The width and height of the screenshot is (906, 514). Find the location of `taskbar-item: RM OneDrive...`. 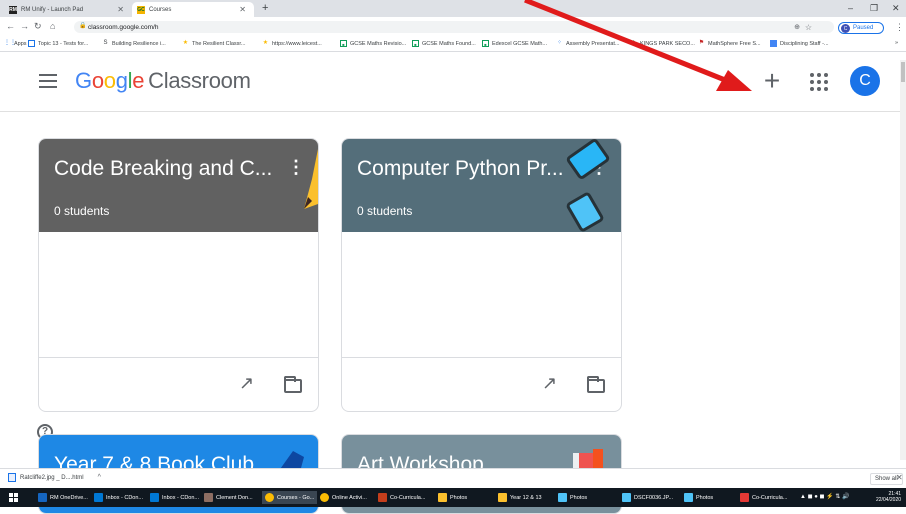

taskbar-item: RM OneDrive... is located at coordinates (63, 497).